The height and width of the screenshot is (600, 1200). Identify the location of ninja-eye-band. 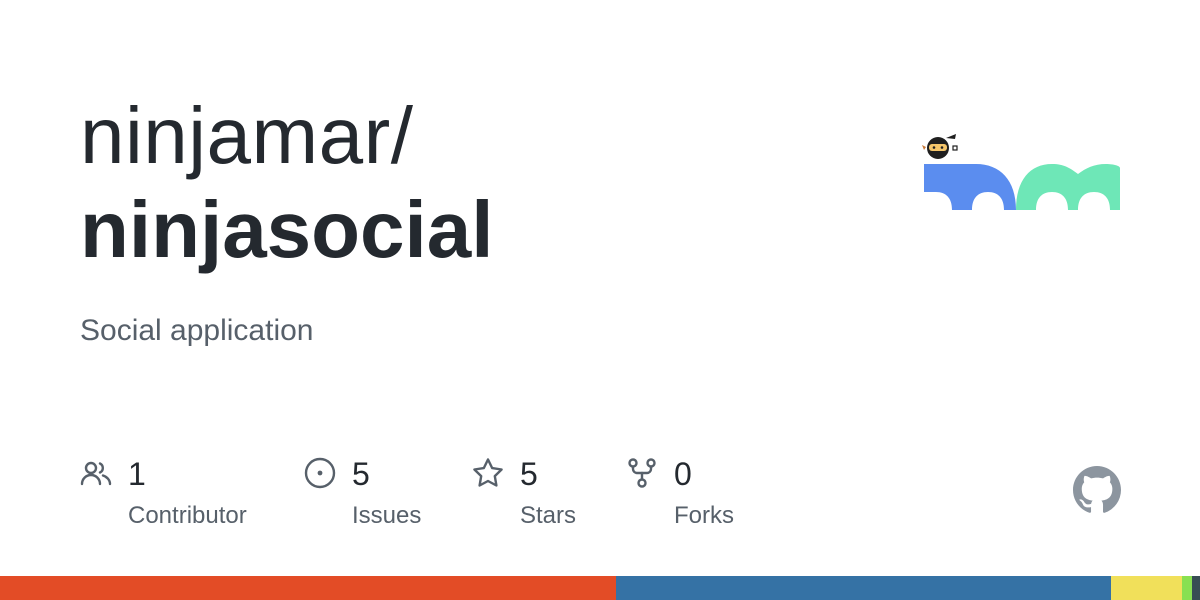
(938, 147).